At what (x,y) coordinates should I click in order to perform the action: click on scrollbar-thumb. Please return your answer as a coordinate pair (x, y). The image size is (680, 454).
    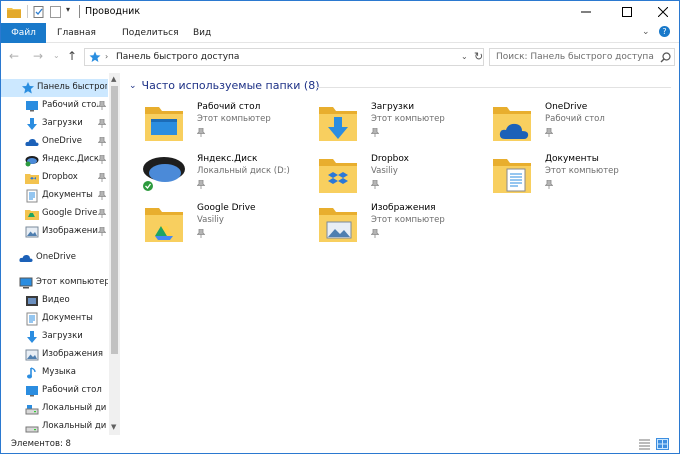
    Looking at the image, I should click on (114, 220).